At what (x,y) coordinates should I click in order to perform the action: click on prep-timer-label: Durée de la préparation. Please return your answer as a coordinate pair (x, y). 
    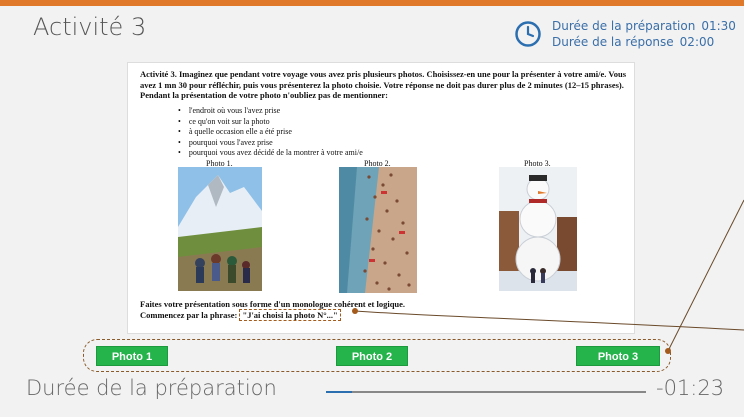
    Looking at the image, I should click on (151, 388).